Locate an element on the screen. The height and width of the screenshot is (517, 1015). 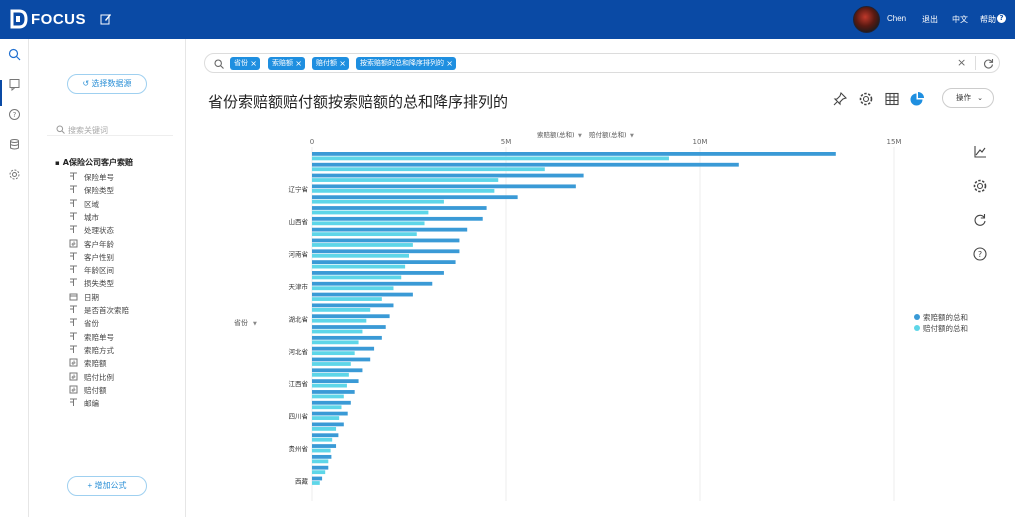
add-formula-button: + 增加公式 is located at coordinates (107, 486).